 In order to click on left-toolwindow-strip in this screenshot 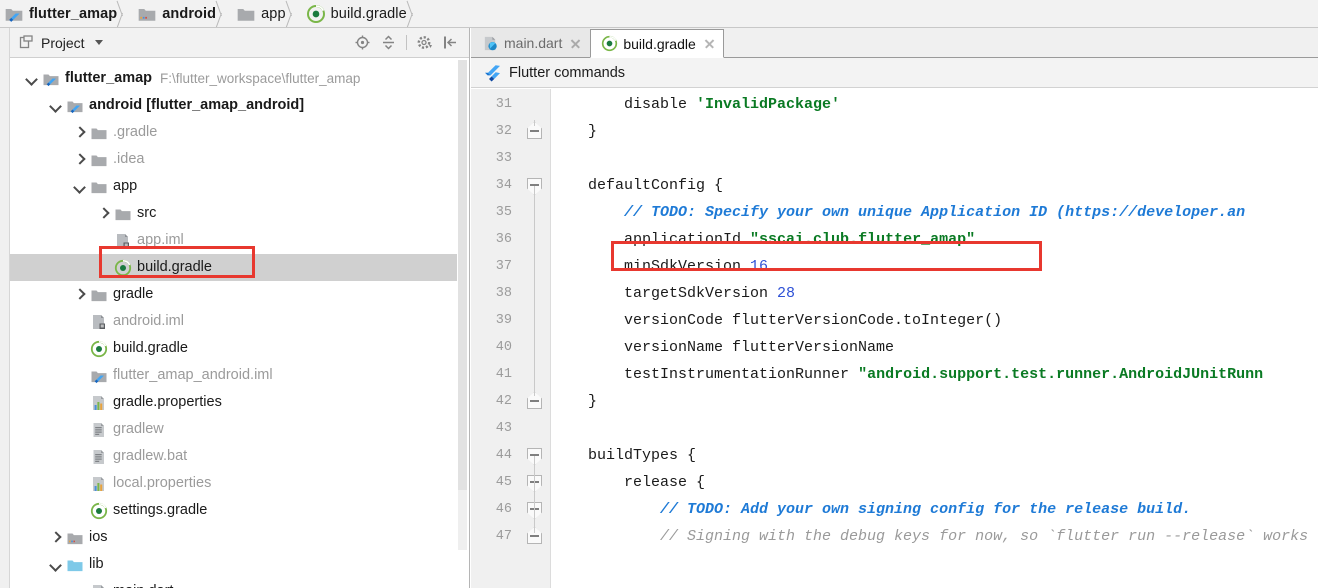, I will do `click(5, 308)`.